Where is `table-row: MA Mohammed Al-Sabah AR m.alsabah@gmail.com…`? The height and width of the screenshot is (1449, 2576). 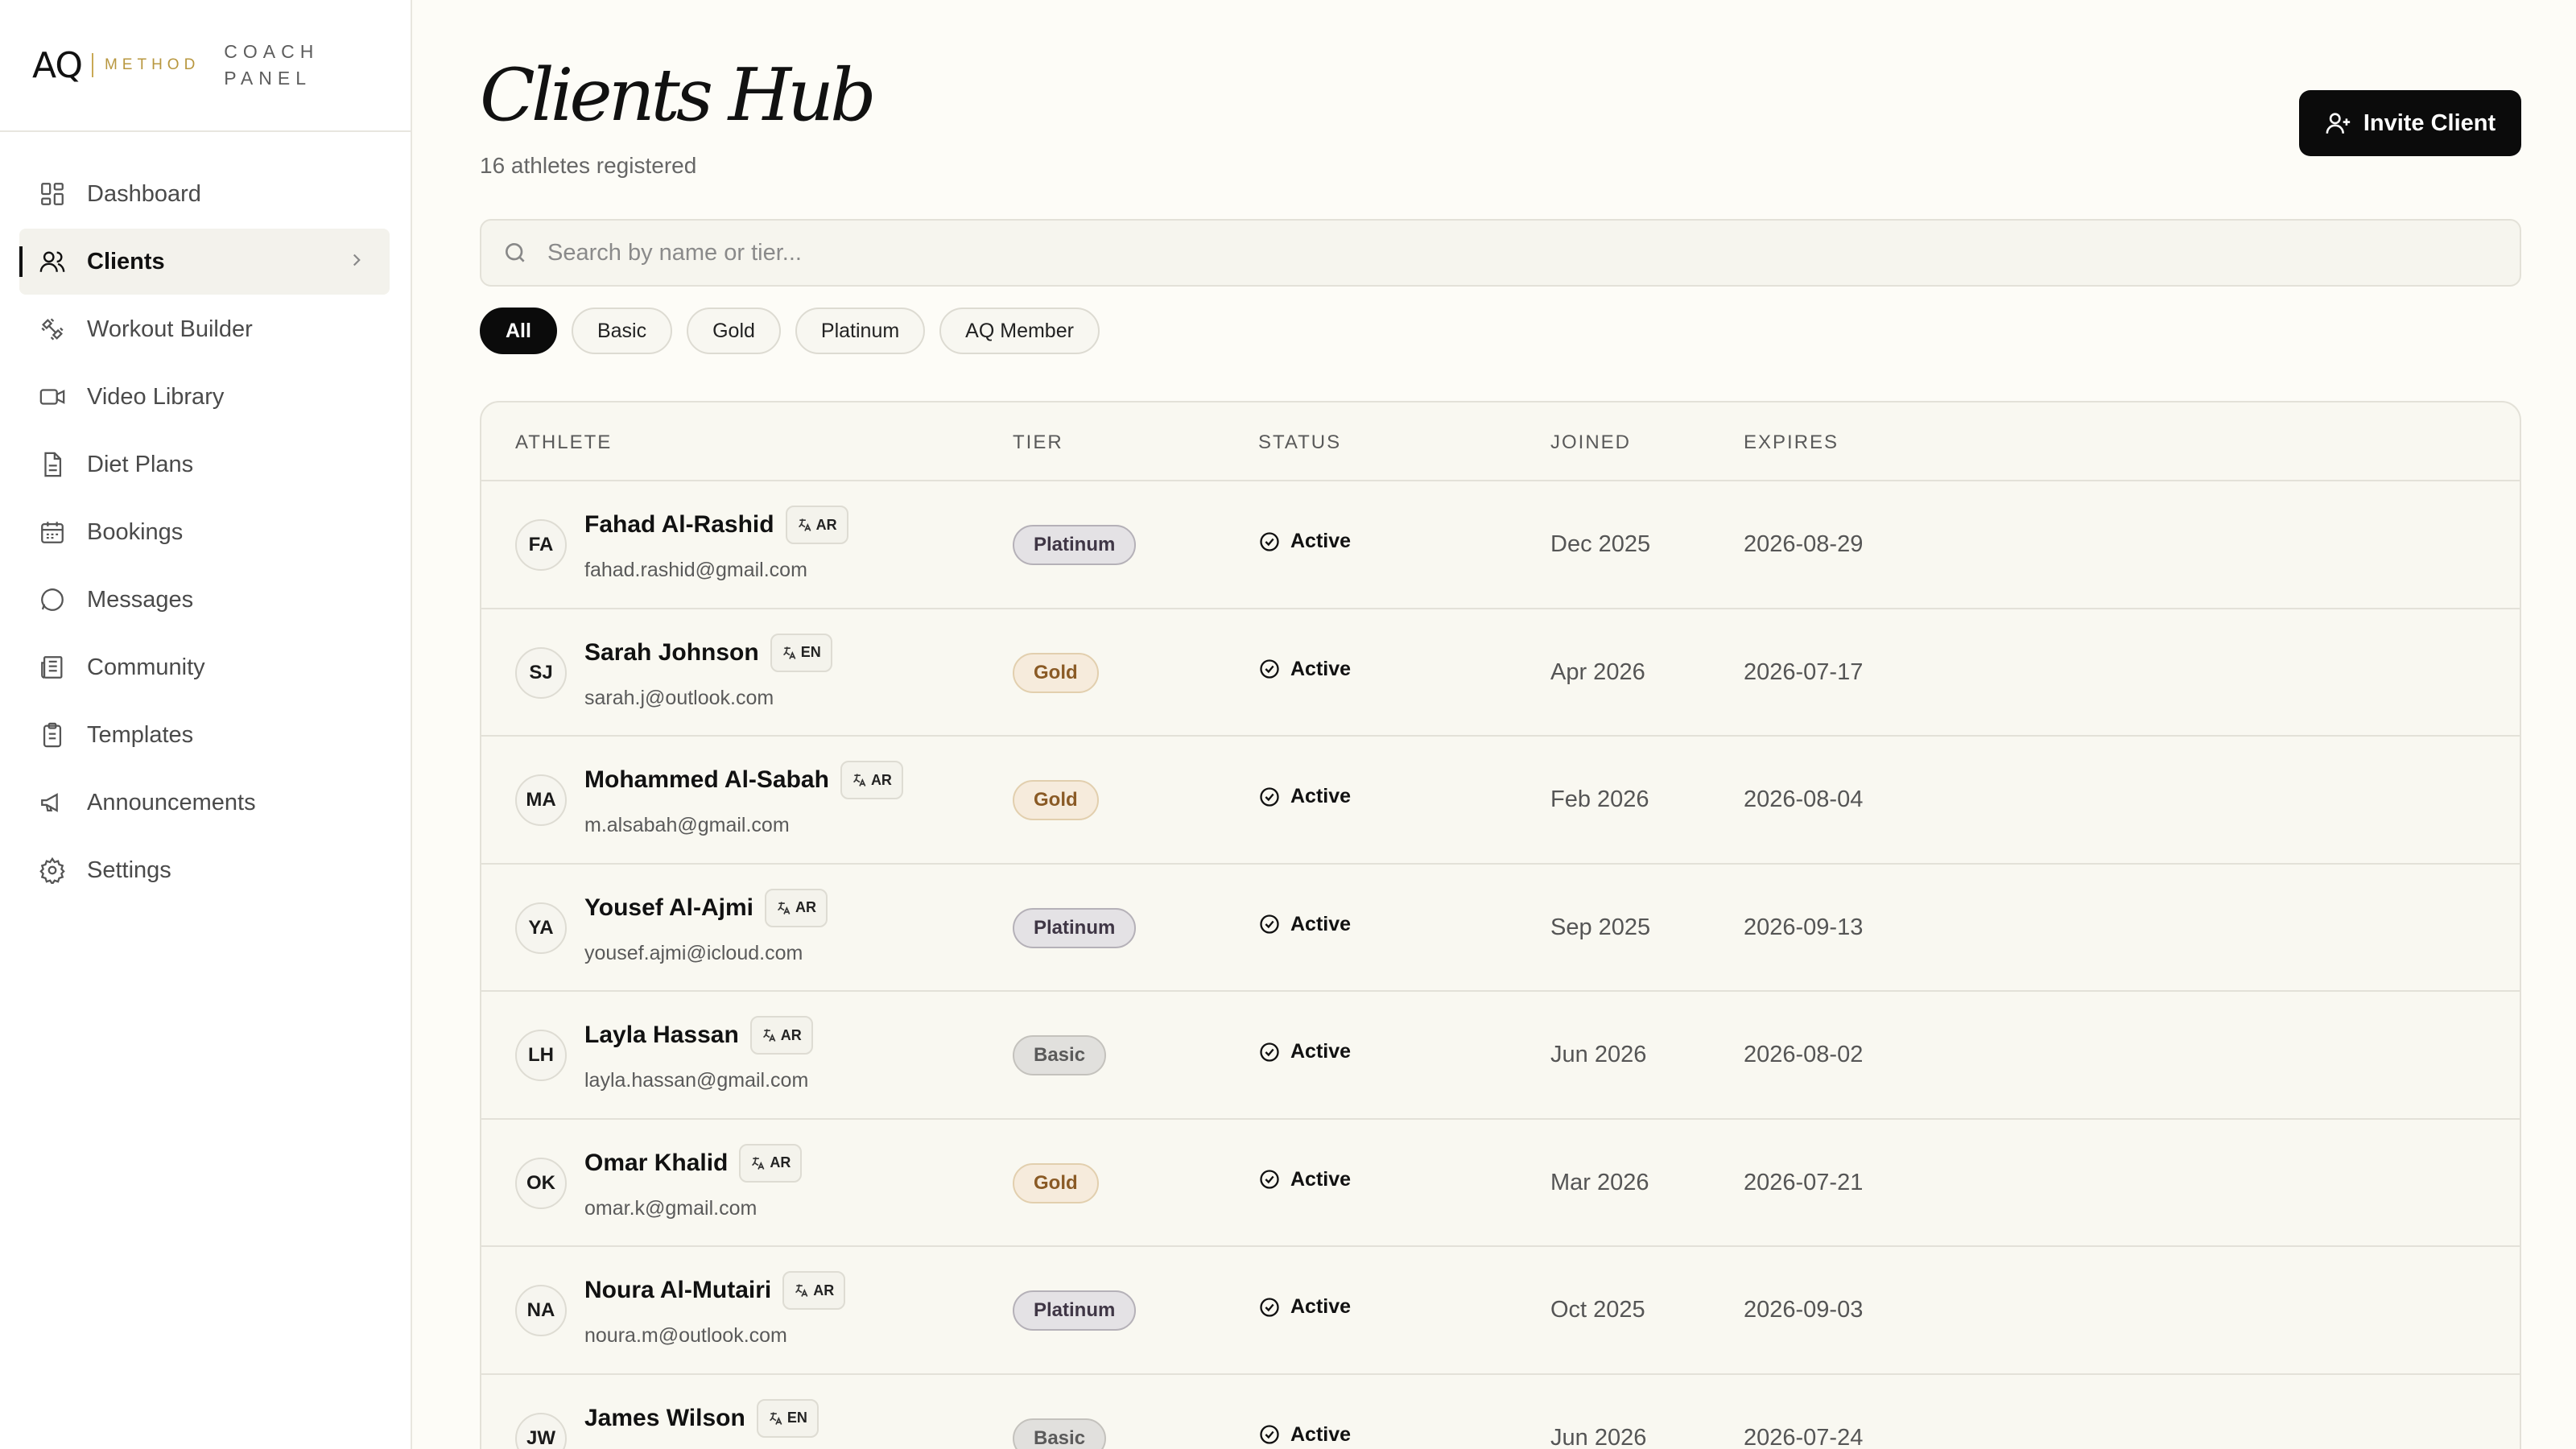 table-row: MA Mohammed Al-Sabah AR m.alsabah@gmail.com… is located at coordinates (1500, 801).